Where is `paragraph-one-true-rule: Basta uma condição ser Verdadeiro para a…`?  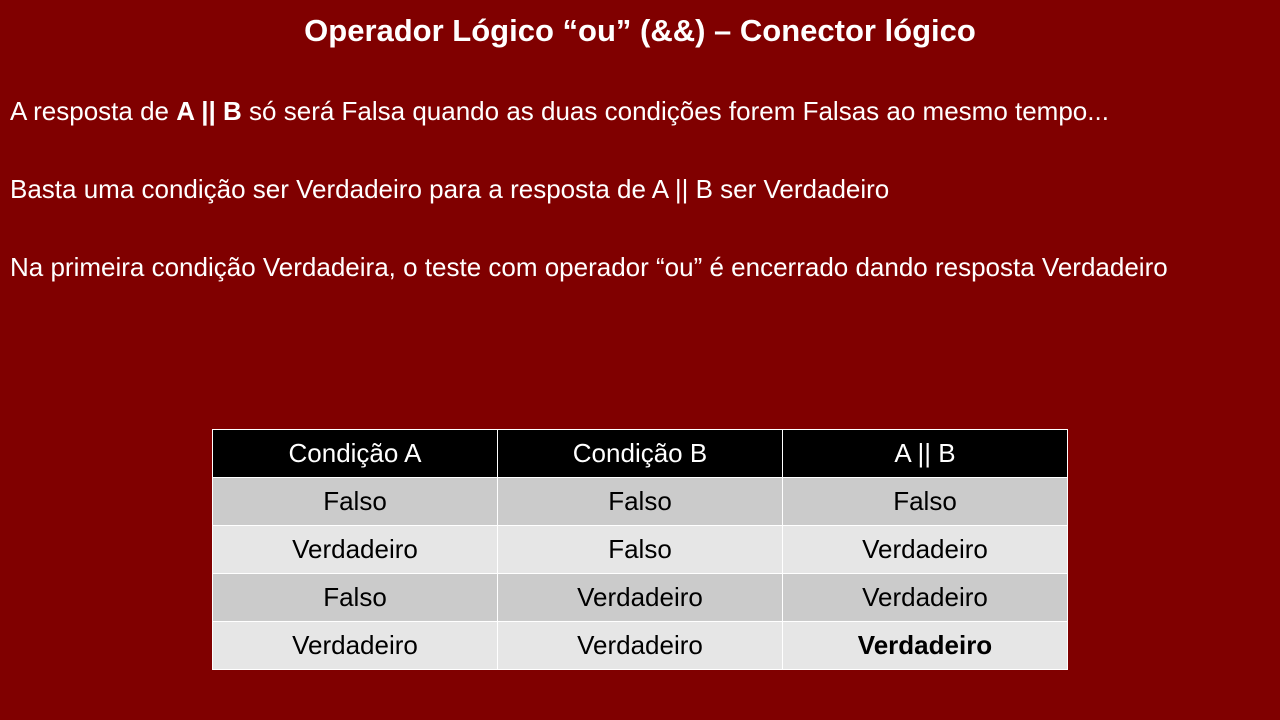 paragraph-one-true-rule: Basta uma condição ser Verdadeiro para a… is located at coordinates (450, 189).